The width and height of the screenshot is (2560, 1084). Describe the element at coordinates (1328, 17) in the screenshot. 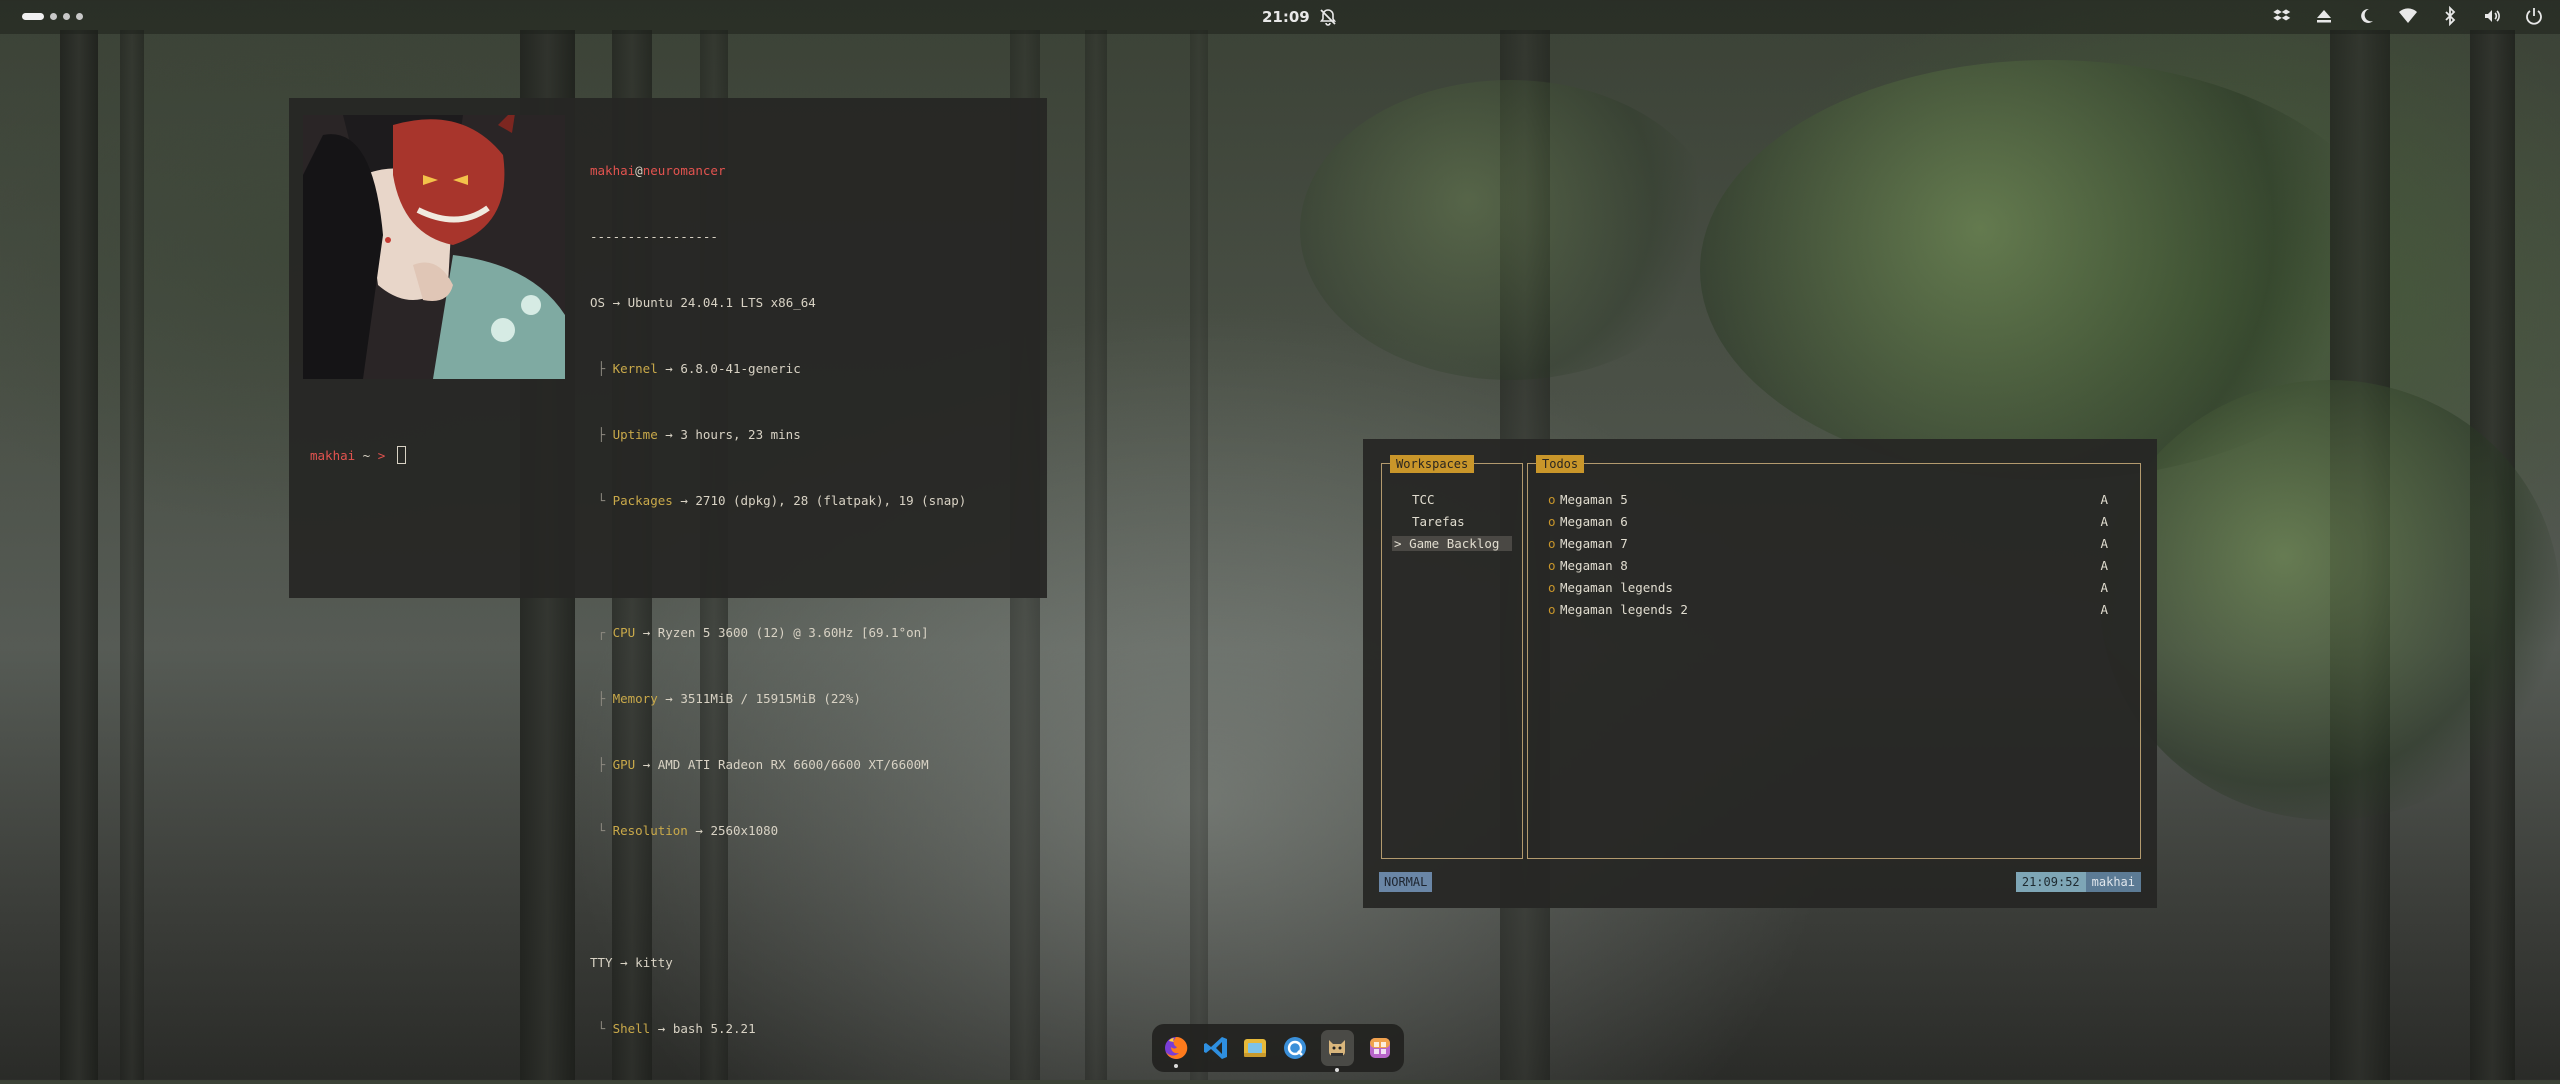

I see `notifications-off-icon` at that location.